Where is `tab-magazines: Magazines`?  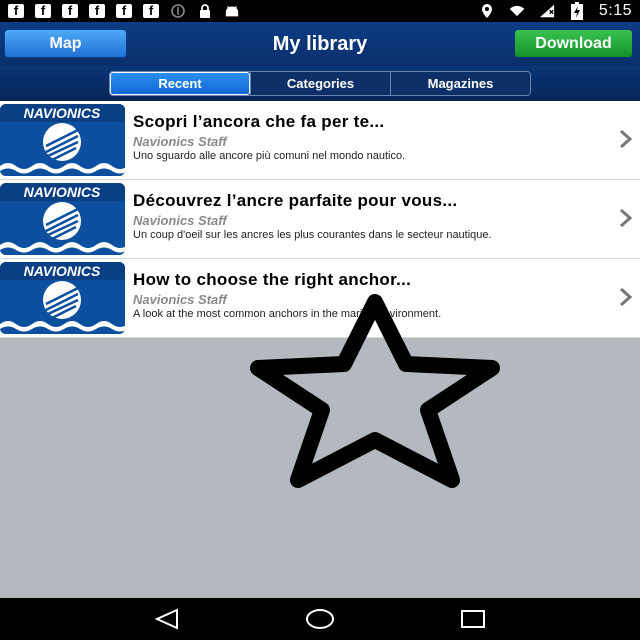
tab-magazines: Magazines is located at coordinates (460, 83).